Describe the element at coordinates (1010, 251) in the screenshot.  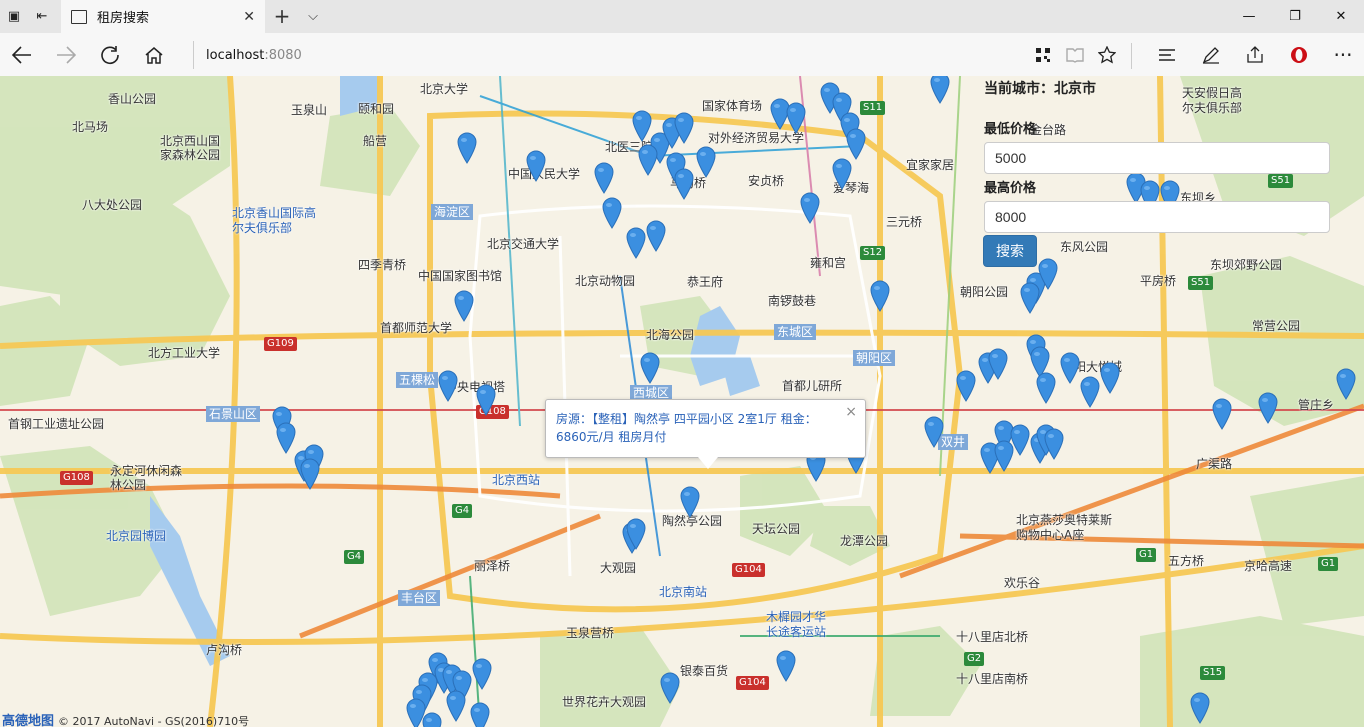
I see `search-button: 搜索` at that location.